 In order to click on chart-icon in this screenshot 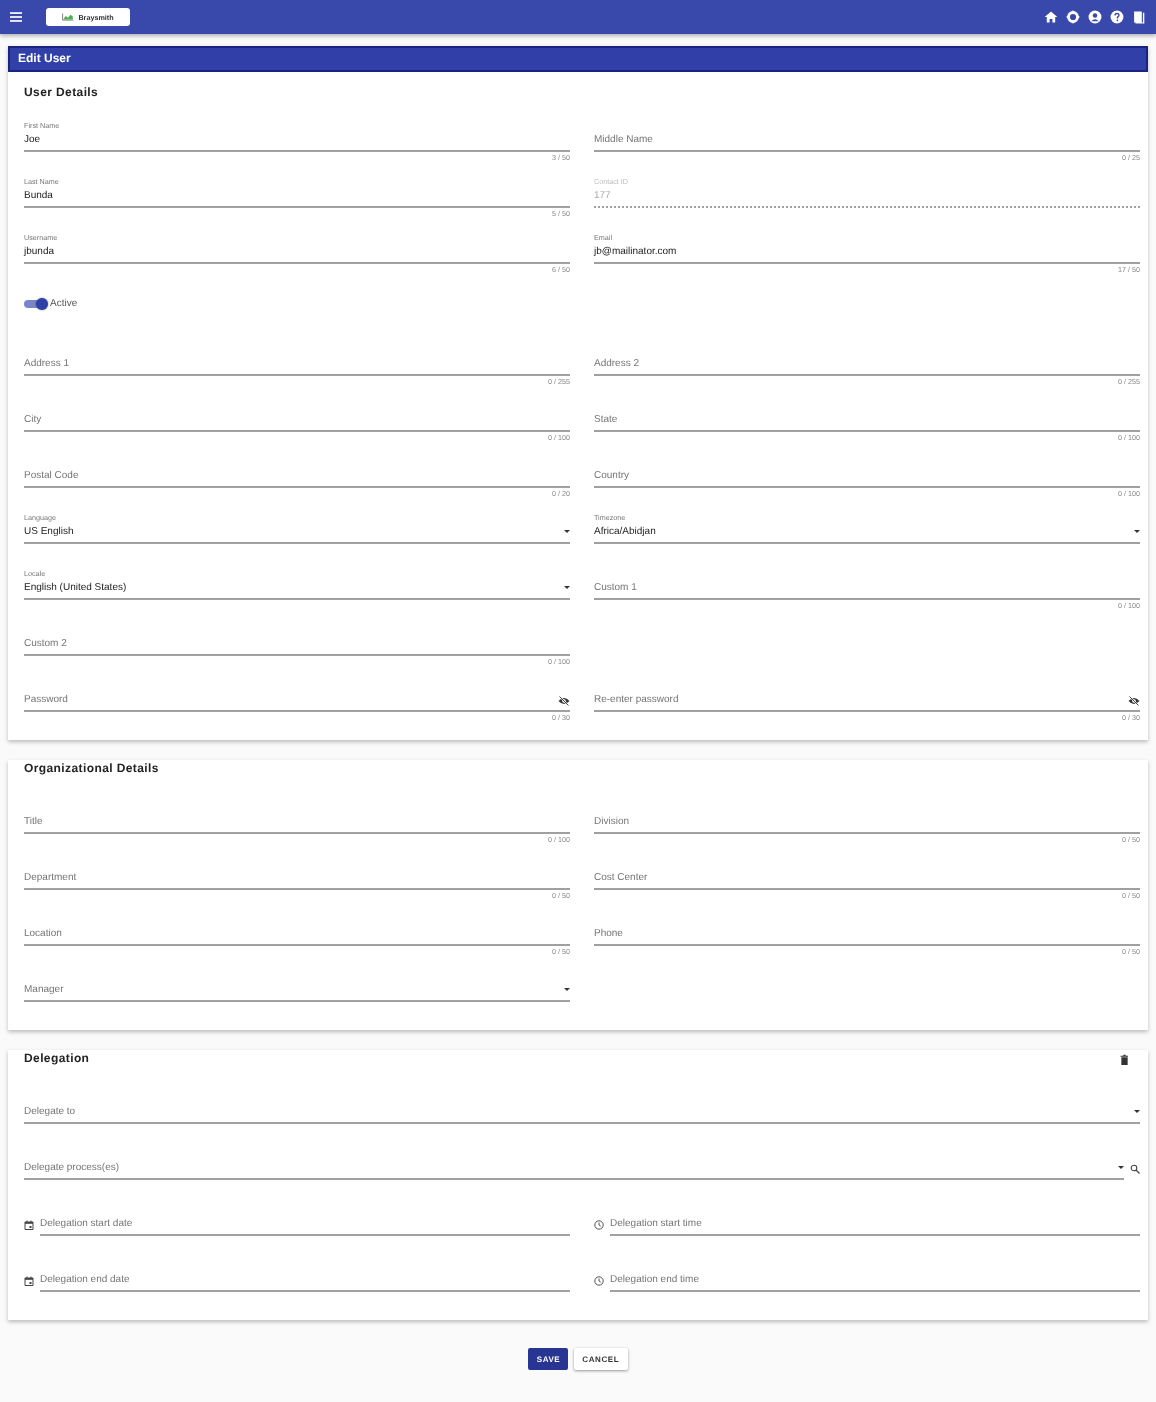, I will do `click(68, 17)`.